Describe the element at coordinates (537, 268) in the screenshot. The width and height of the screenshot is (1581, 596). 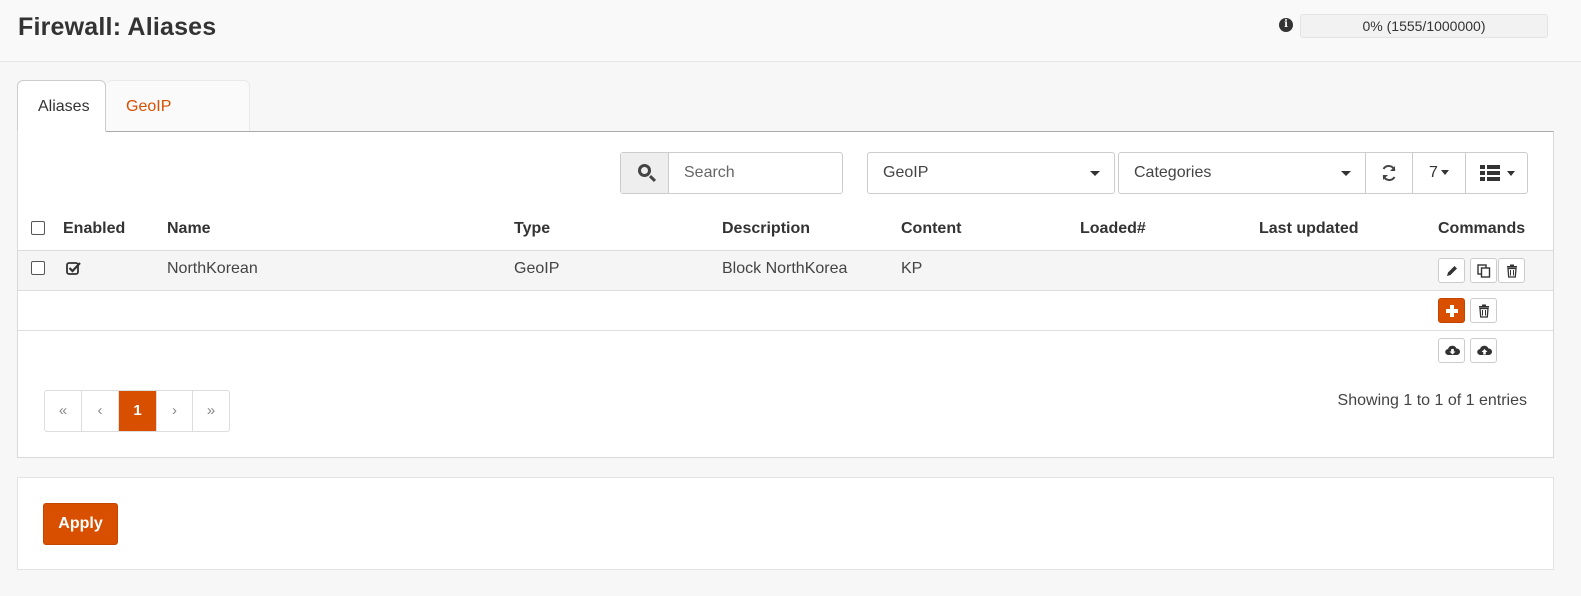
I see `alias-type: GeoIP` at that location.